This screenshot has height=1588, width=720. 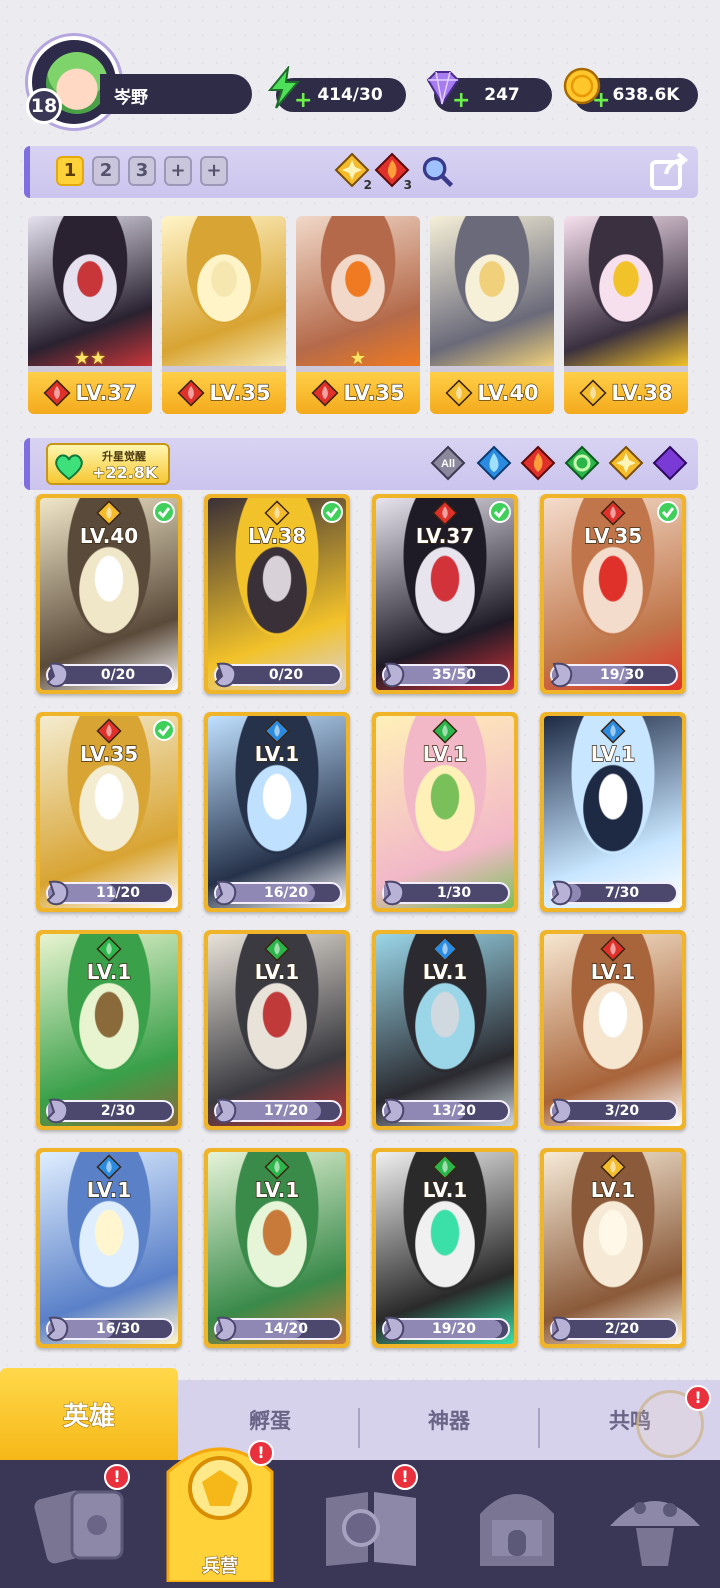 What do you see at coordinates (494, 463) in the screenshot?
I see `water-filter-icon` at bounding box center [494, 463].